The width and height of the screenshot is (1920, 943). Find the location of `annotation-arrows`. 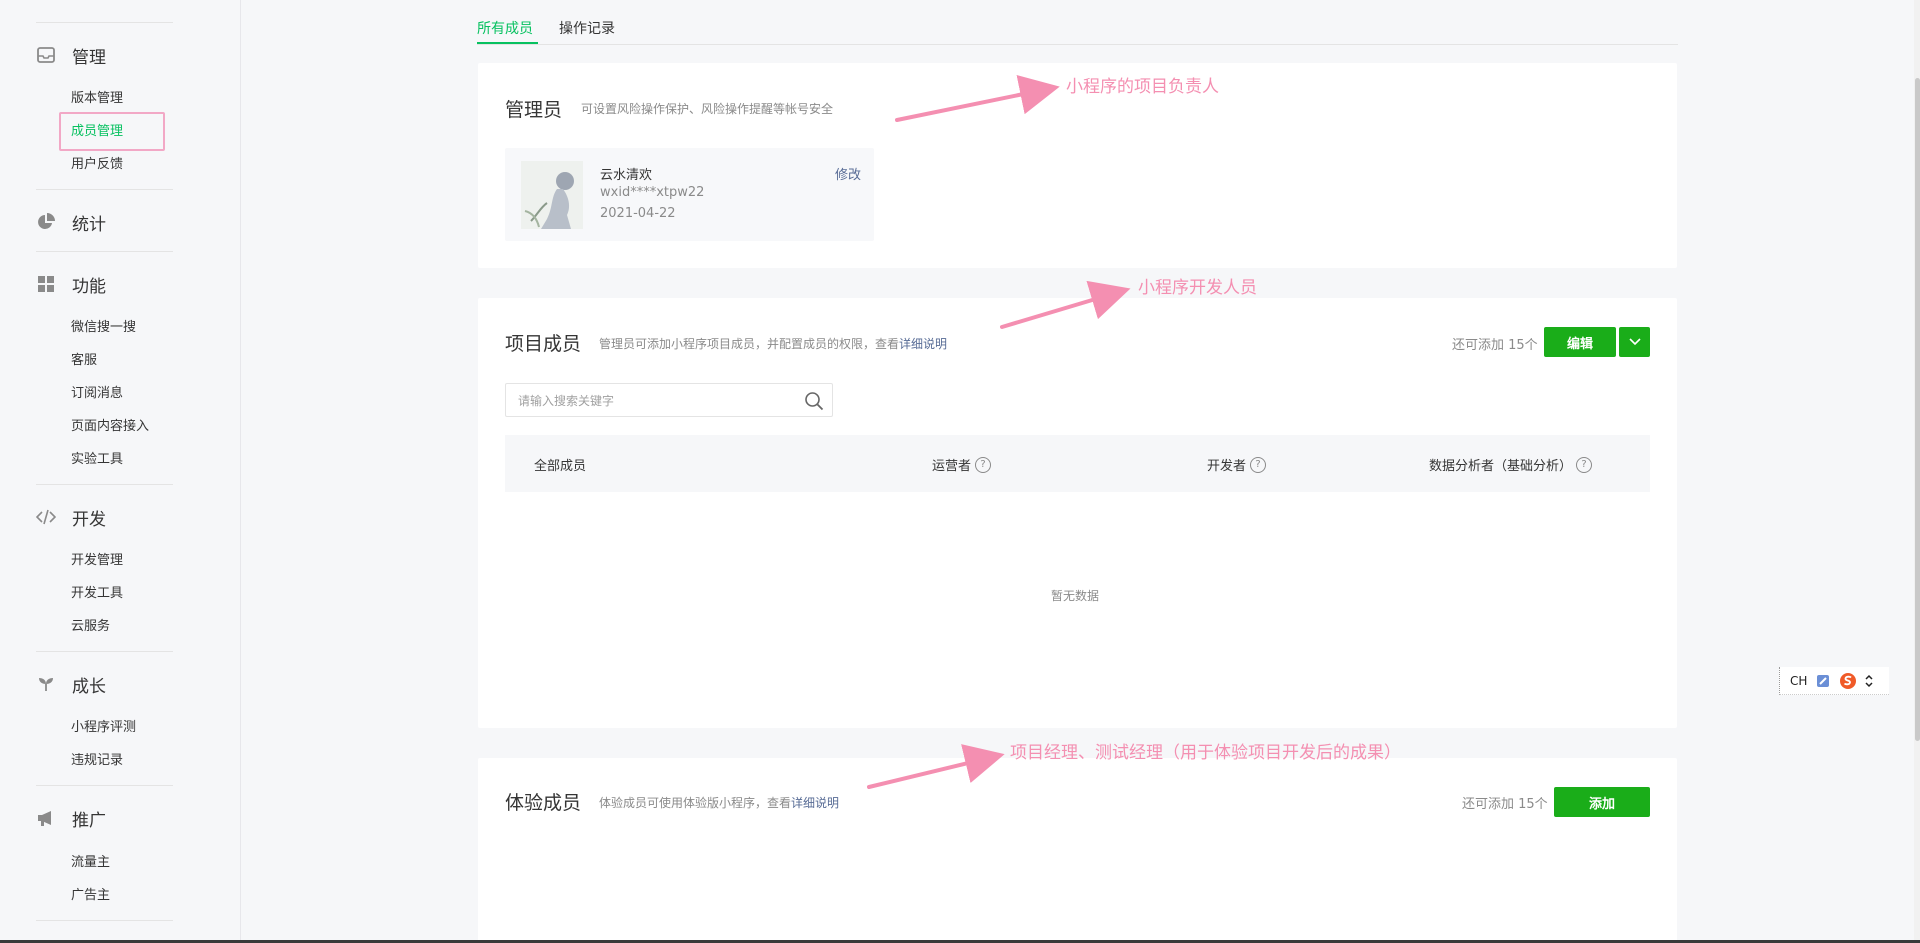

annotation-arrows is located at coordinates (999, 432).